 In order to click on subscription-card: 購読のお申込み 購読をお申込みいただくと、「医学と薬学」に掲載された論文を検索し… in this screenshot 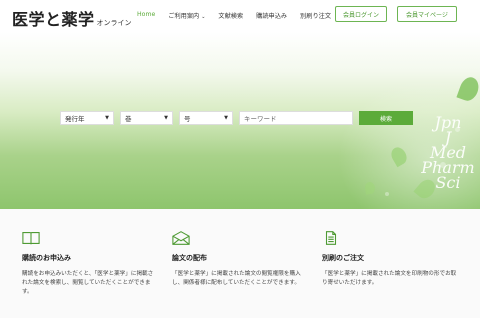, I will do `click(87, 263)`.